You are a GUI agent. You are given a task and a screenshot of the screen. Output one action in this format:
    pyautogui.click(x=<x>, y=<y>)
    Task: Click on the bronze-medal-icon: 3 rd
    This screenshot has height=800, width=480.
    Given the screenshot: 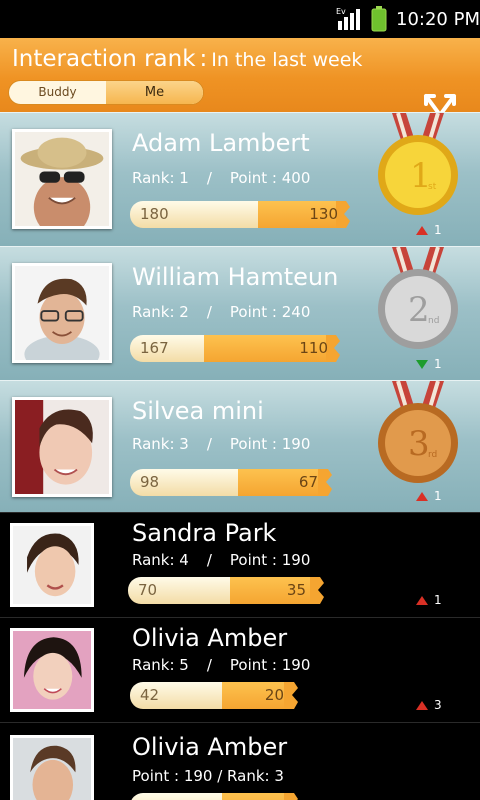 What is the action you would take?
    pyautogui.click(x=418, y=432)
    